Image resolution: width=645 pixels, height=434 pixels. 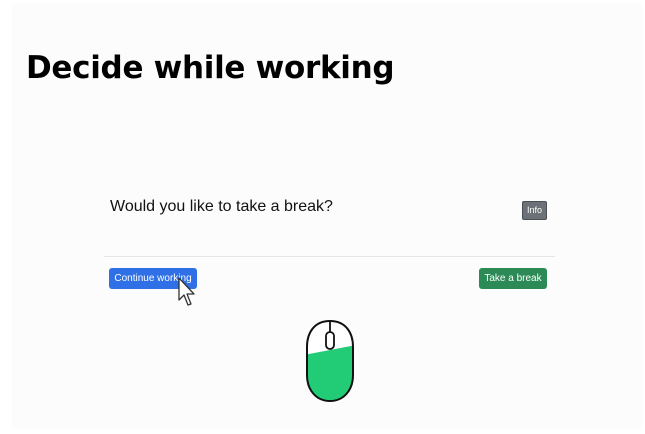 What do you see at coordinates (221, 206) in the screenshot?
I see `break-question: Would you like to take a break?` at bounding box center [221, 206].